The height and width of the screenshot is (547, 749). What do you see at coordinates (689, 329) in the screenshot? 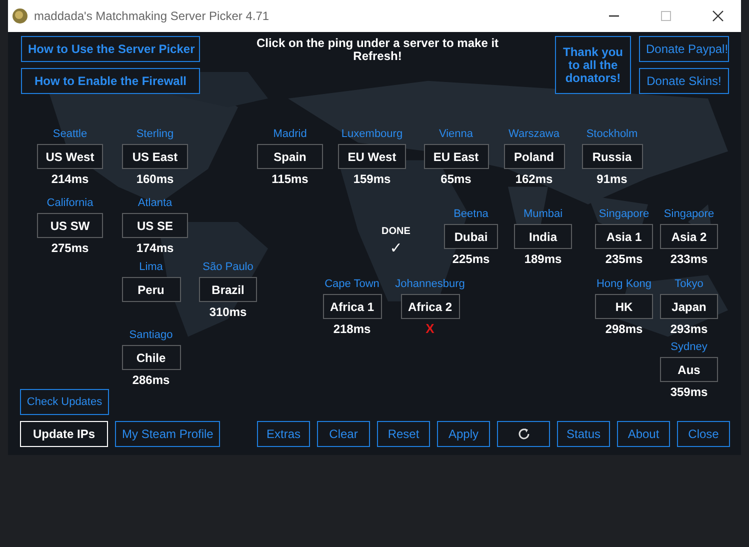
I see `ping-label: 293ms` at bounding box center [689, 329].